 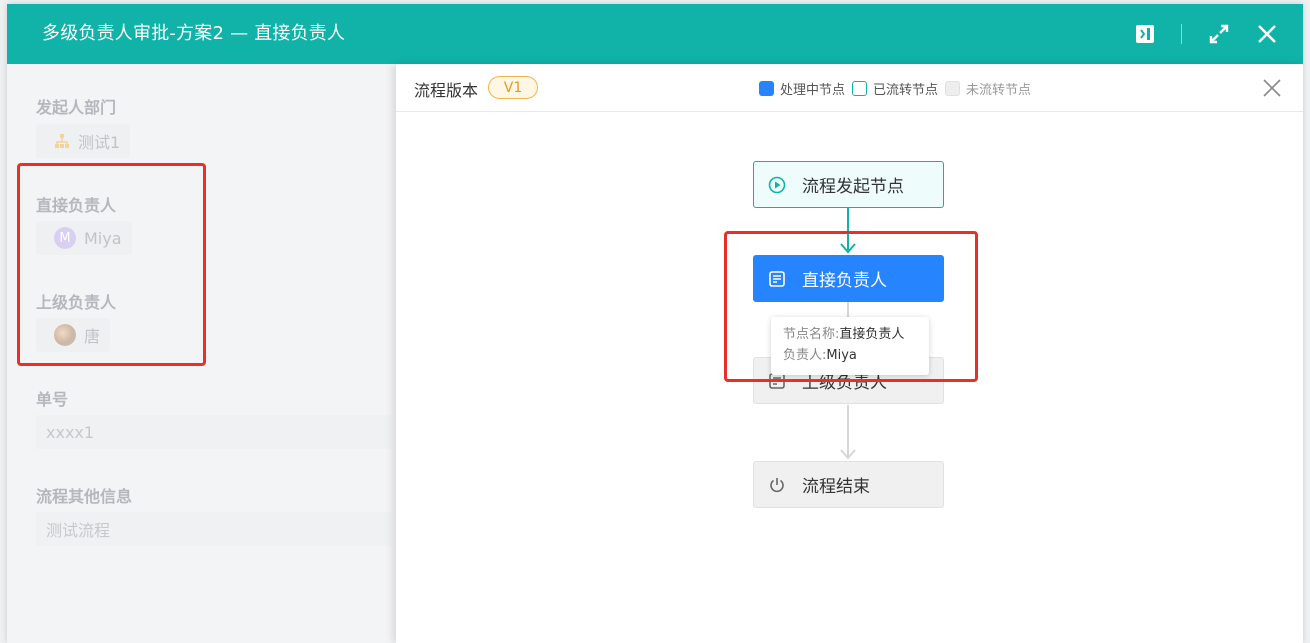 I want to click on arrowhead, so click(x=848, y=454).